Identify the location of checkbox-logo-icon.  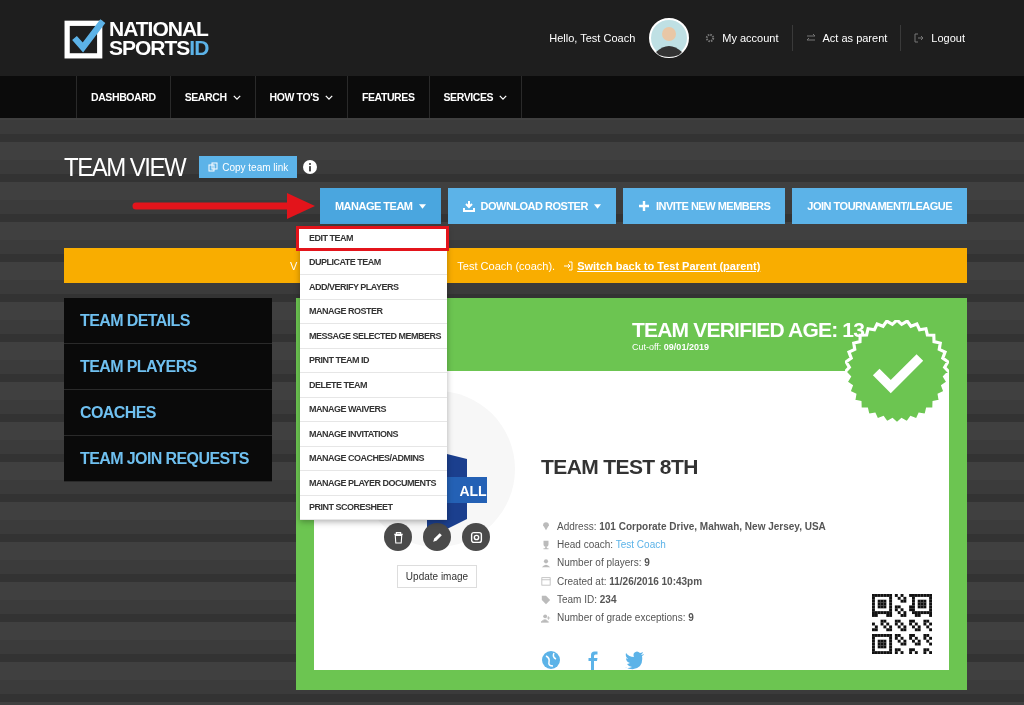
(85, 38).